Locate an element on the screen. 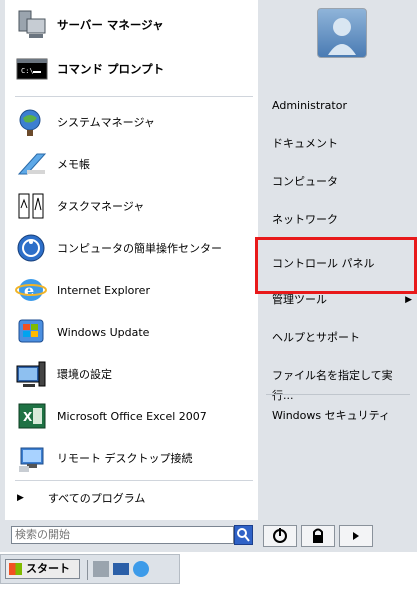 This screenshot has width=417, height=609. svg-text: C:\ is located at coordinates (27, 71).